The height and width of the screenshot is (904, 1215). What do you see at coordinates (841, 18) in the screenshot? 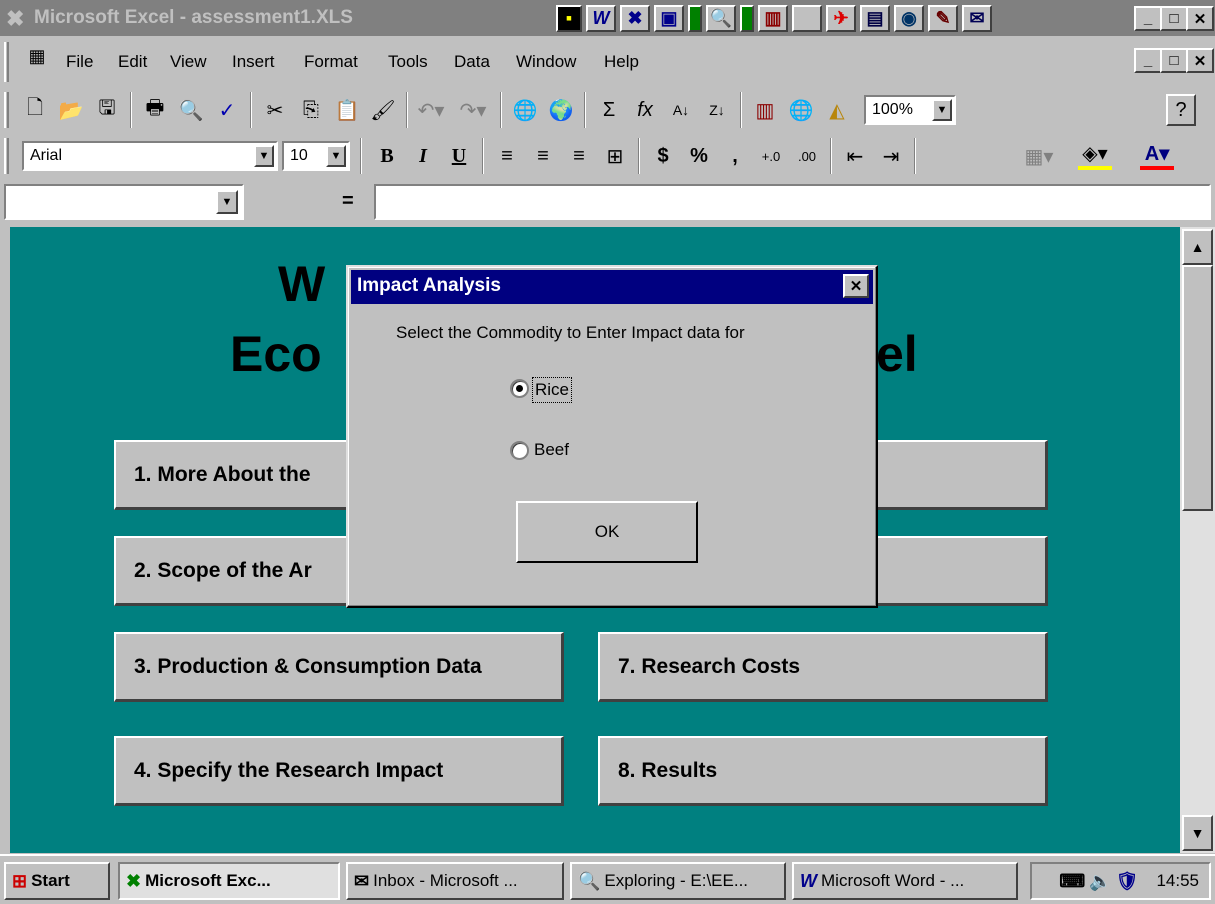
I see `acrobat-shortcut-icon: ✈` at bounding box center [841, 18].